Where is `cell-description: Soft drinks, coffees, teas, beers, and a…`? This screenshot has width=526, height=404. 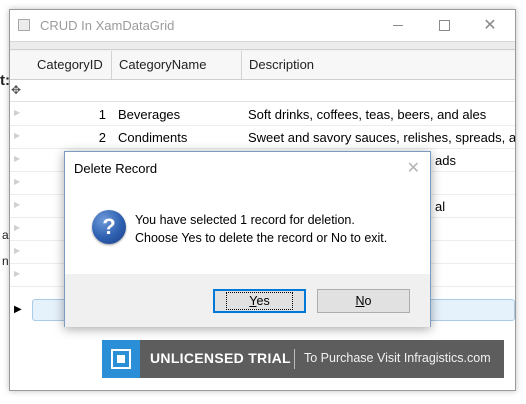 cell-description: Soft drinks, coffees, teas, beers, and a… is located at coordinates (381, 114).